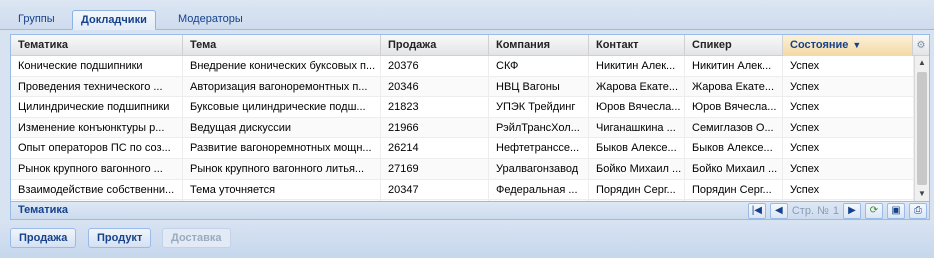 This screenshot has height=258, width=934. I want to click on product-button: Продукт, so click(120, 238).